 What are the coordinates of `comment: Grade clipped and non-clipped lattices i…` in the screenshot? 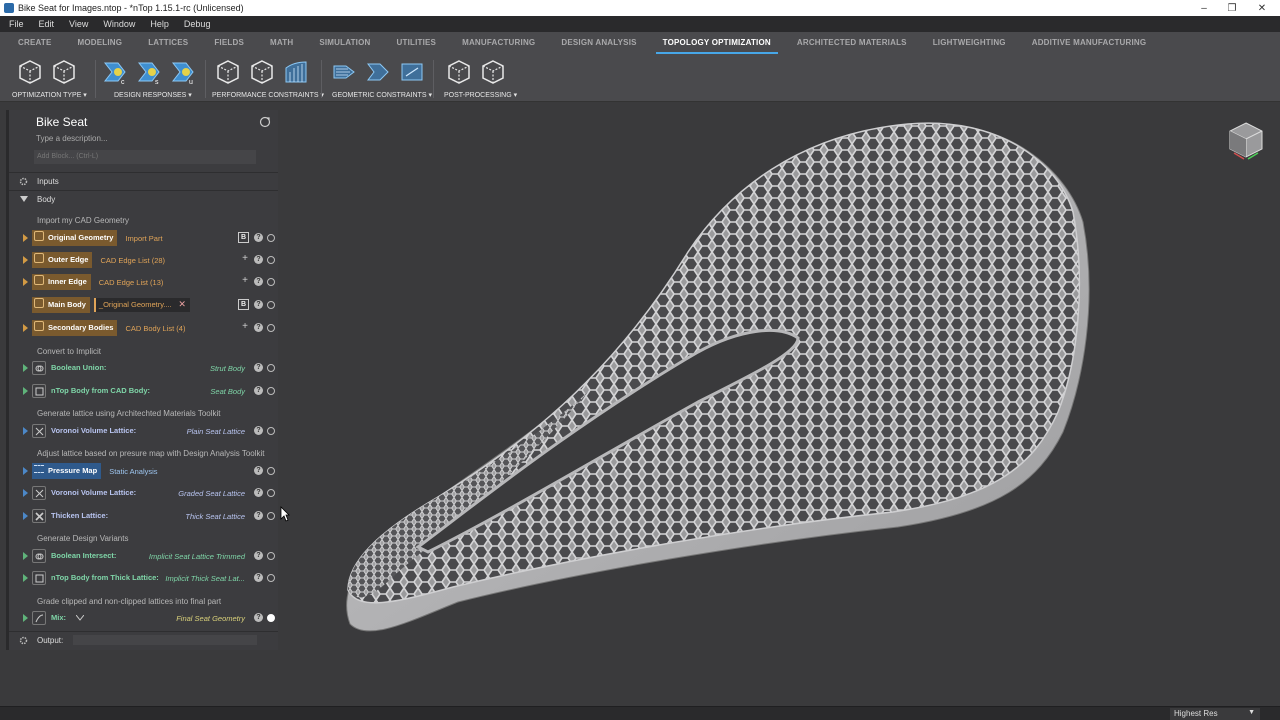 It's located at (129, 601).